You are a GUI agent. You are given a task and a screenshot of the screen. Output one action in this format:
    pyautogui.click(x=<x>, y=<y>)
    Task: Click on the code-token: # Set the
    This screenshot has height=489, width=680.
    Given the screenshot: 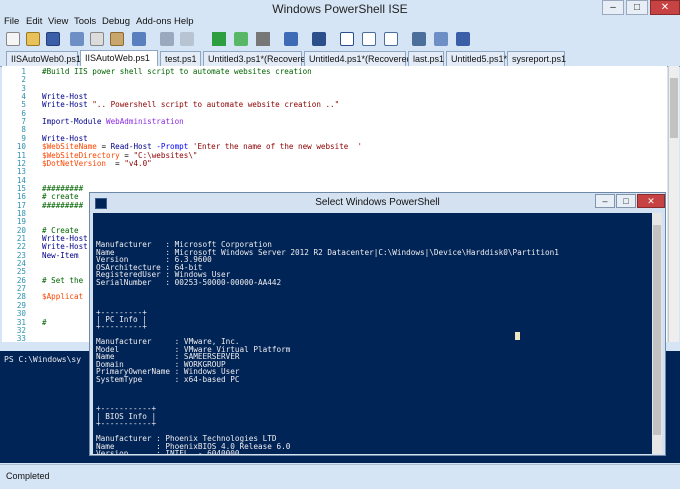 What is the action you would take?
    pyautogui.click(x=63, y=280)
    